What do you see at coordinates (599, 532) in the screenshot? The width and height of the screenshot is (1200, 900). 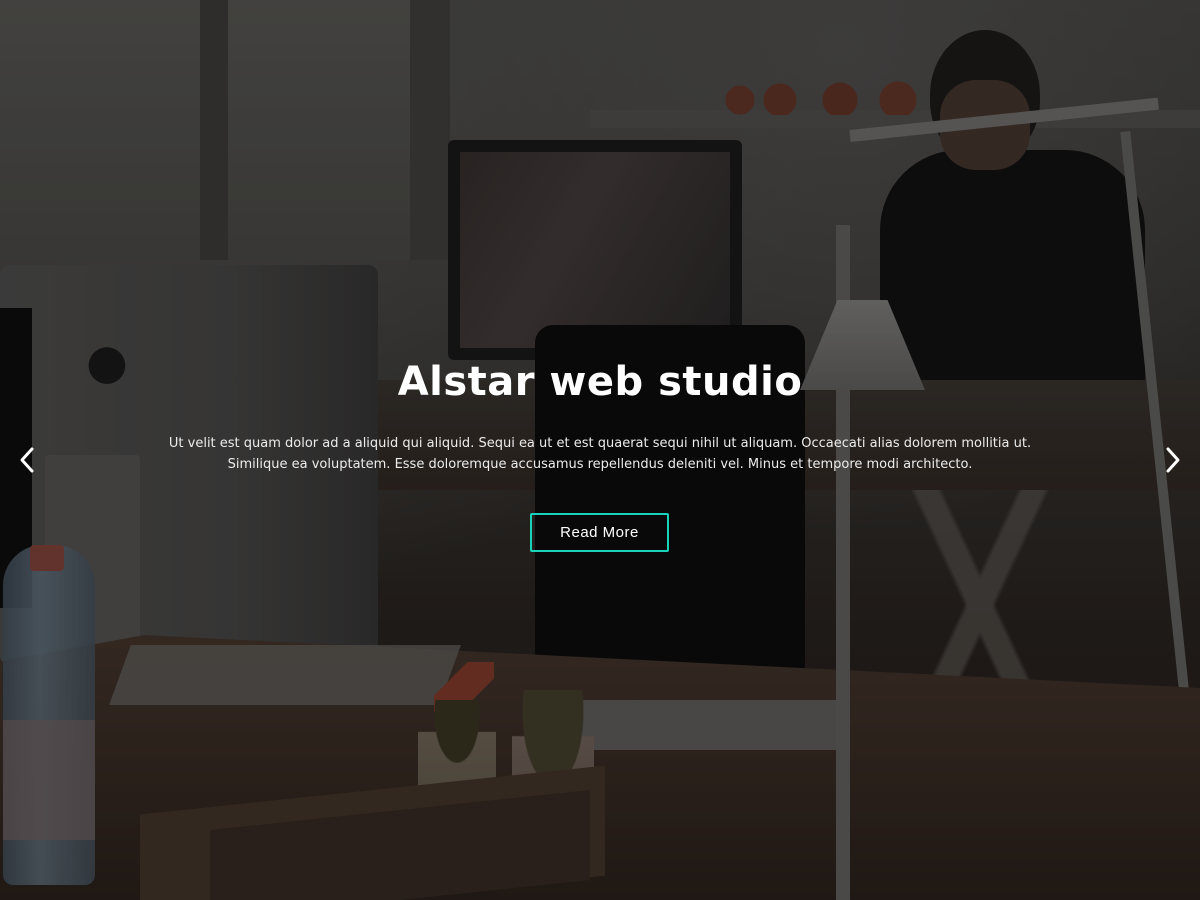 I see `read-more-button: Read More` at bounding box center [599, 532].